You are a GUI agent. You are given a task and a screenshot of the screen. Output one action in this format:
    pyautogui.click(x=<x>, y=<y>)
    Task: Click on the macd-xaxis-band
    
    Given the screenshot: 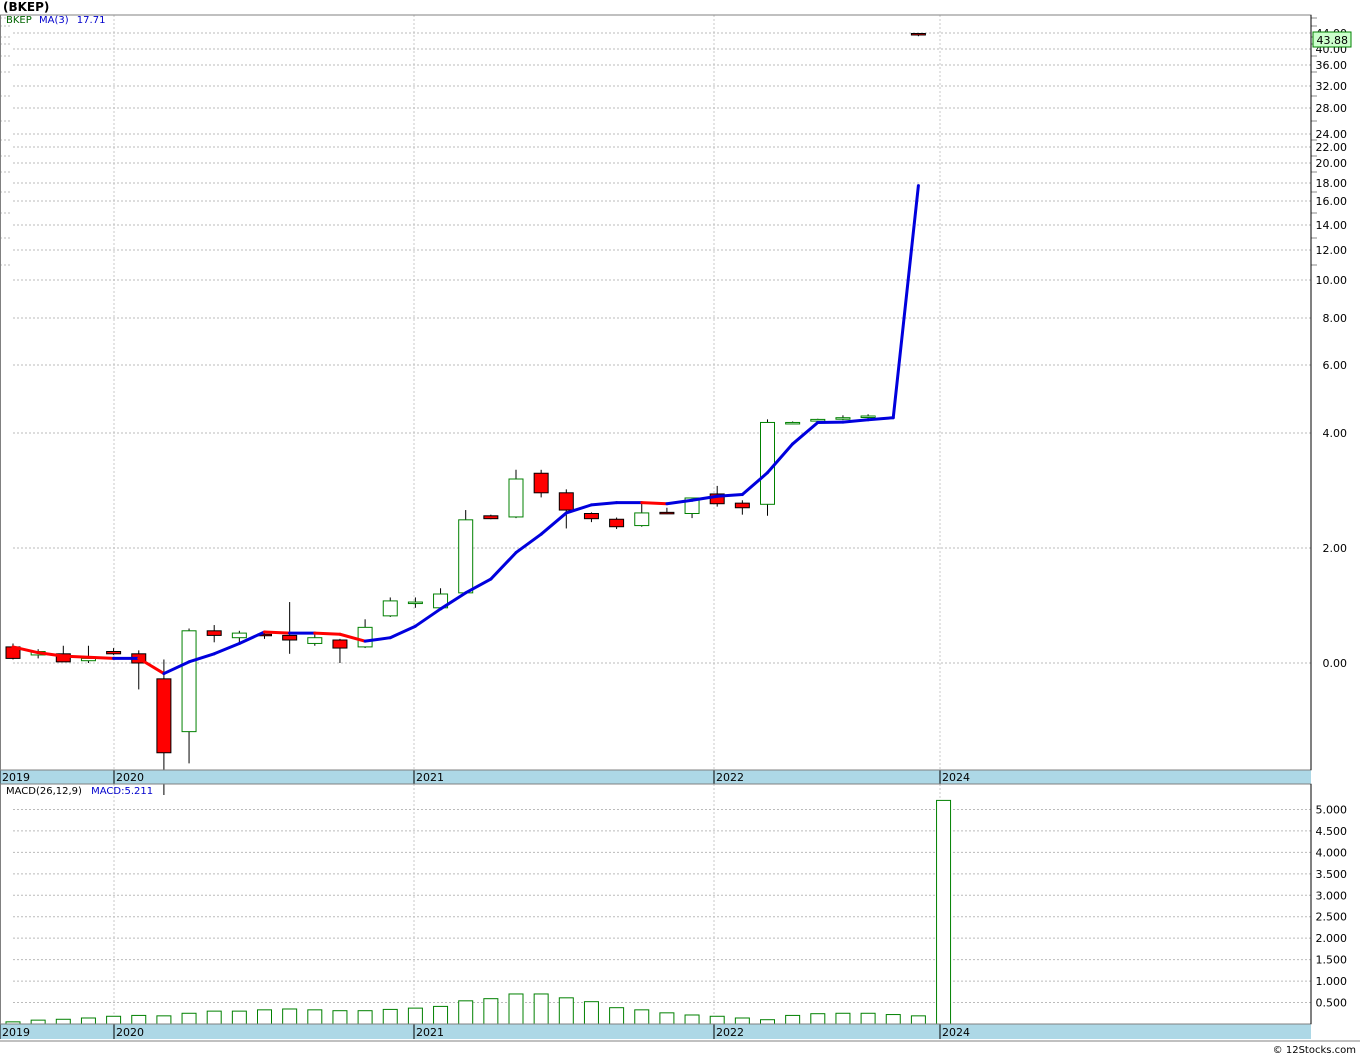 What is the action you would take?
    pyautogui.click(x=655, y=1031)
    